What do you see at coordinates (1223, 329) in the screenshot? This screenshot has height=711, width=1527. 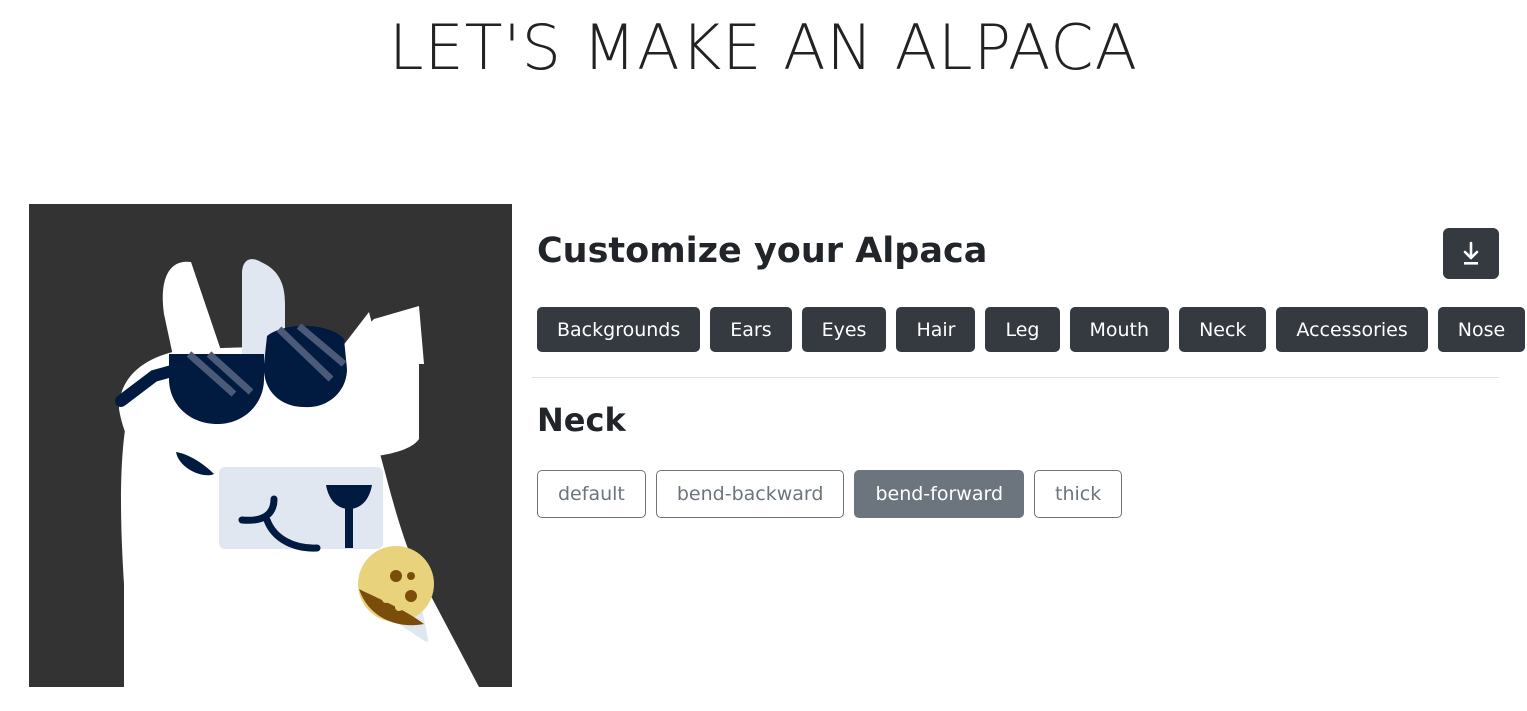 I see `category-neck-button: Neck` at bounding box center [1223, 329].